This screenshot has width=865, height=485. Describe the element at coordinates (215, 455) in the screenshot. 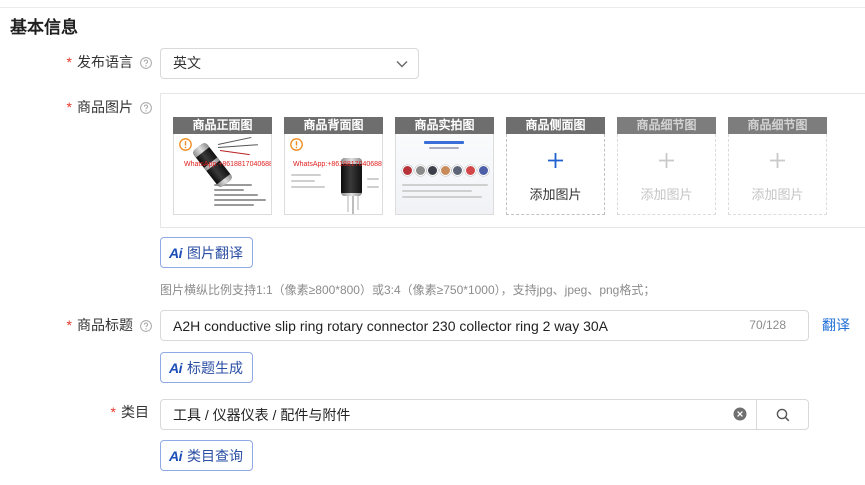

I see `category-query-label: 类目查询` at that location.